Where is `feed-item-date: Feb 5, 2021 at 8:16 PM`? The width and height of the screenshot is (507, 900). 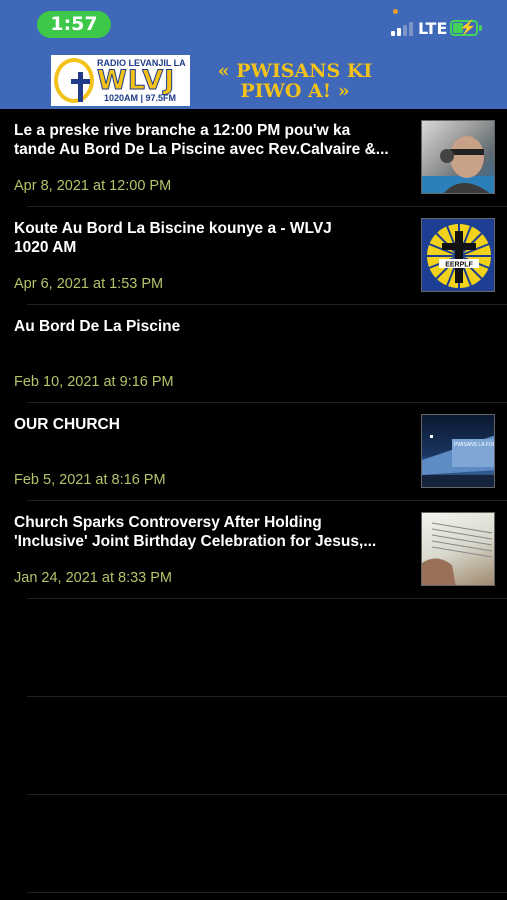 feed-item-date: Feb 5, 2021 at 8:16 PM is located at coordinates (90, 480).